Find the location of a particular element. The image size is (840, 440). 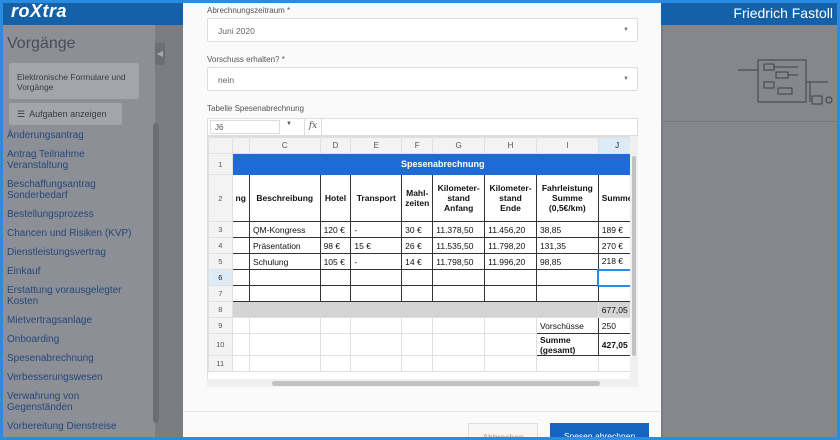

total-row-fill is located at coordinates (415, 309).